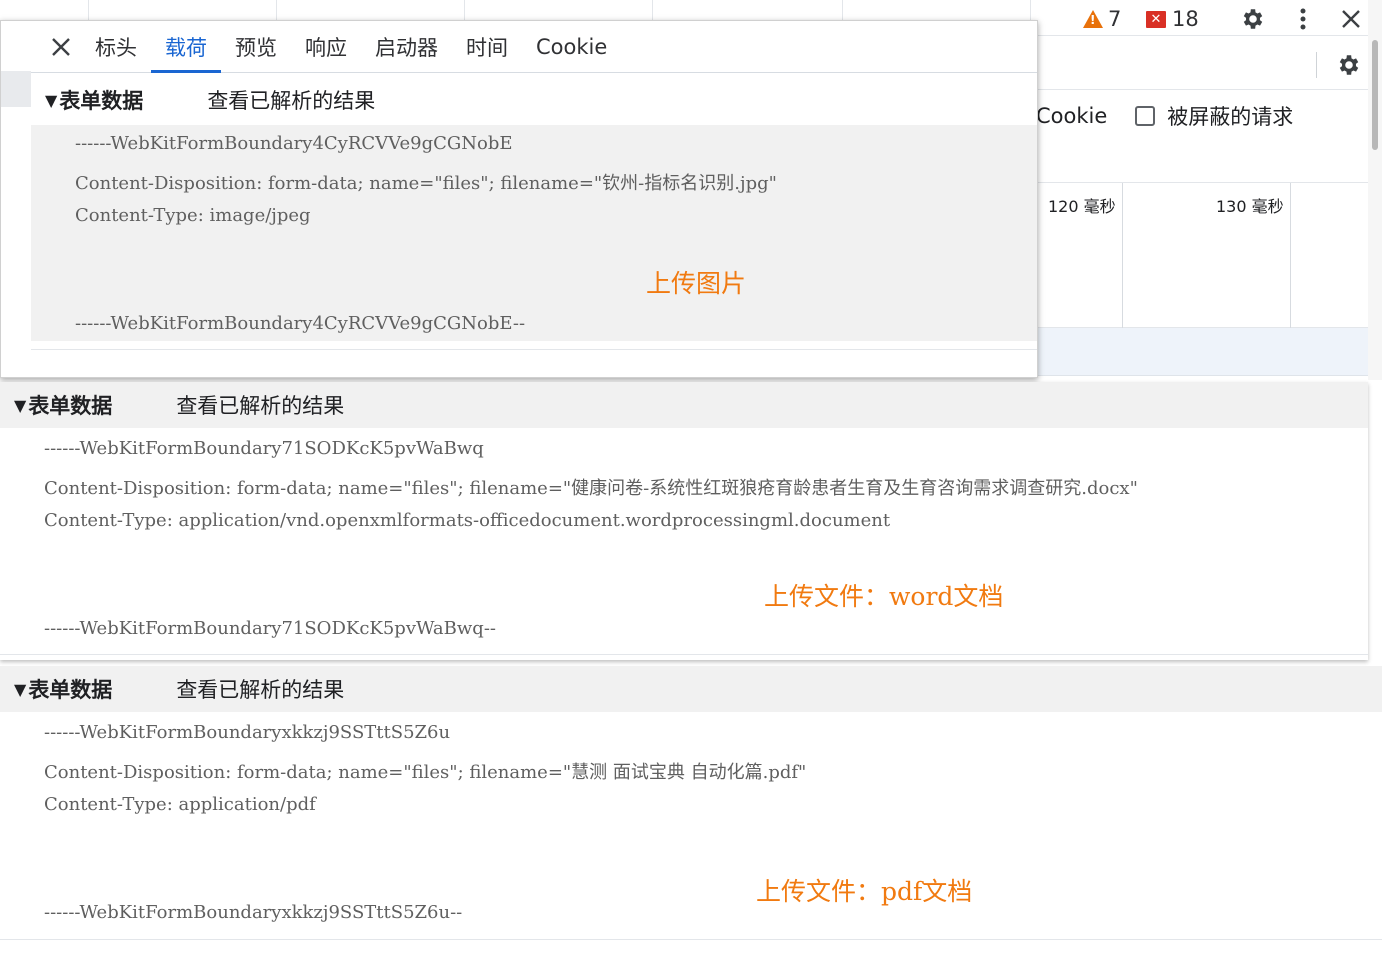  I want to click on tab-preview: 预览, so click(256, 47).